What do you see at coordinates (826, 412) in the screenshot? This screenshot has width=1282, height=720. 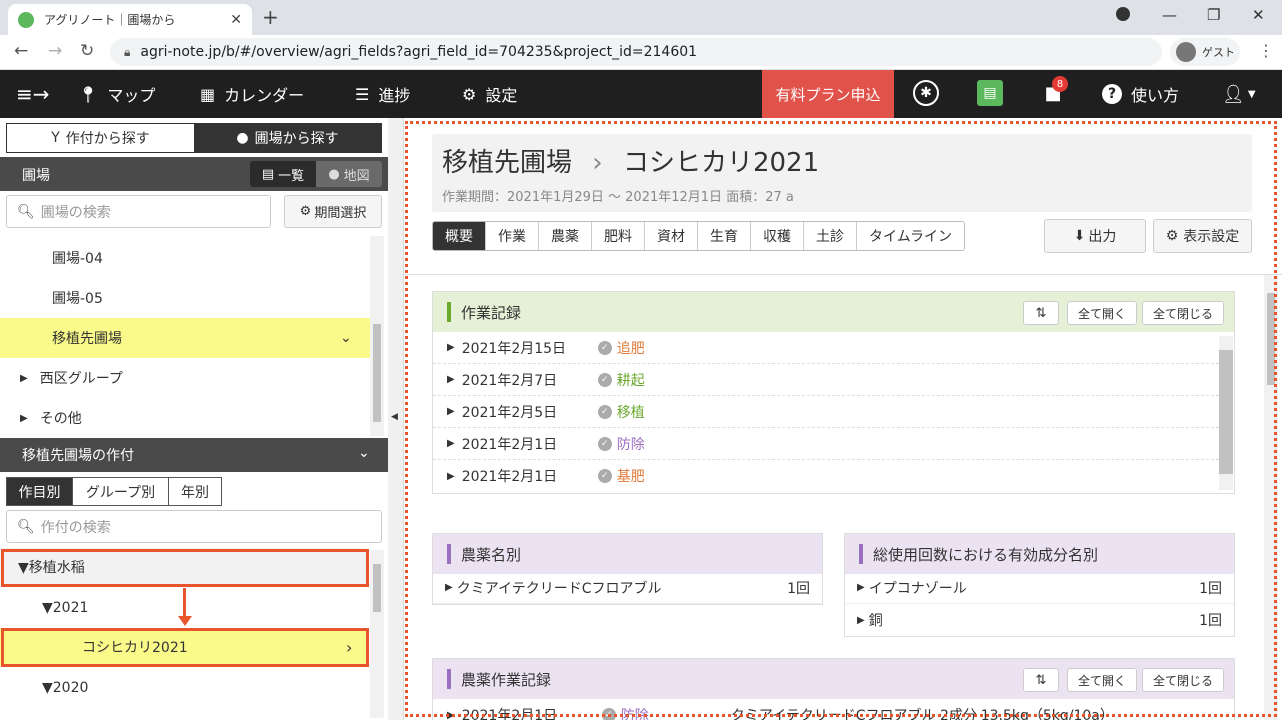 I see `work-record-row: ▶ 2021年2月5日 ✓ 移植` at bounding box center [826, 412].